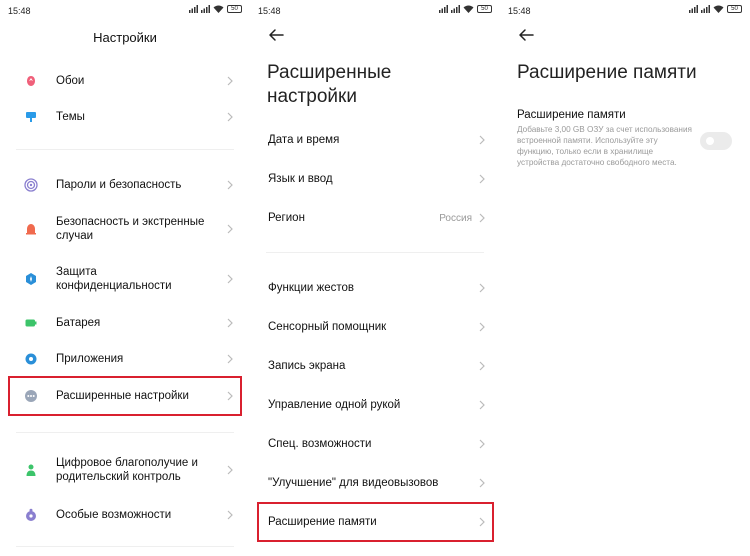 The height and width of the screenshot is (556, 750). Describe the element at coordinates (31, 185) in the screenshot. I see `passwords-icon` at that location.